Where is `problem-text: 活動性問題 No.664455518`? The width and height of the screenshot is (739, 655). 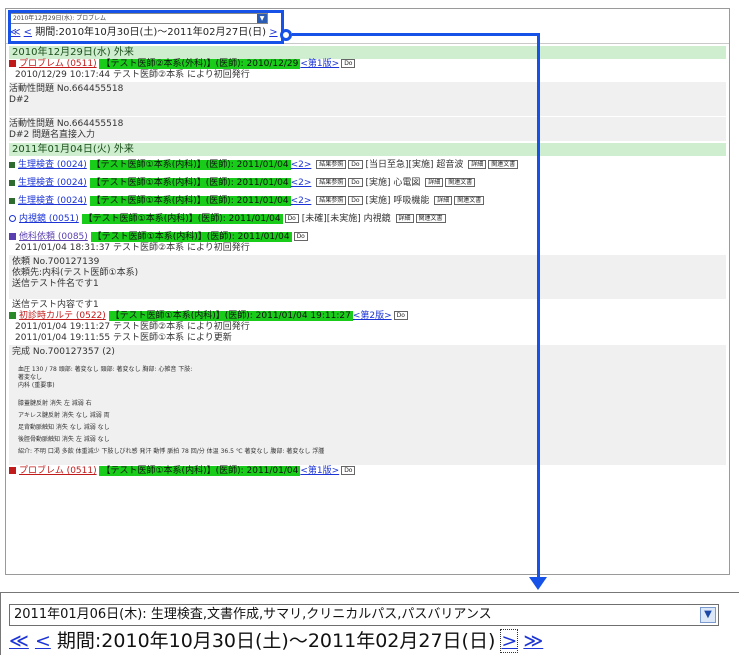
problem-text: 活動性問題 No.664455518 is located at coordinates (66, 89).